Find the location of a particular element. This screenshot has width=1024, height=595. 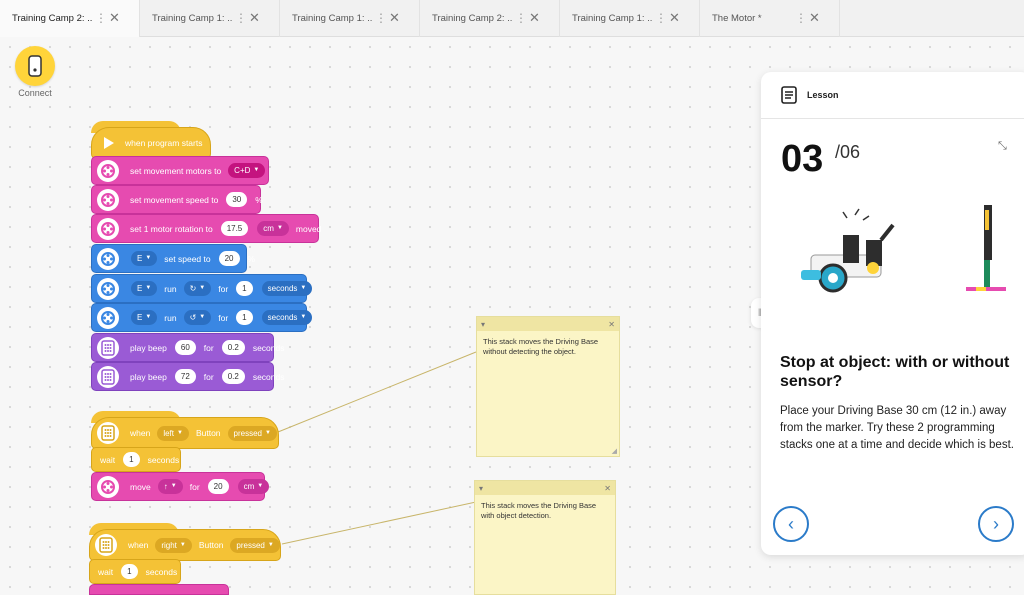

document-icon is located at coordinates (789, 95).